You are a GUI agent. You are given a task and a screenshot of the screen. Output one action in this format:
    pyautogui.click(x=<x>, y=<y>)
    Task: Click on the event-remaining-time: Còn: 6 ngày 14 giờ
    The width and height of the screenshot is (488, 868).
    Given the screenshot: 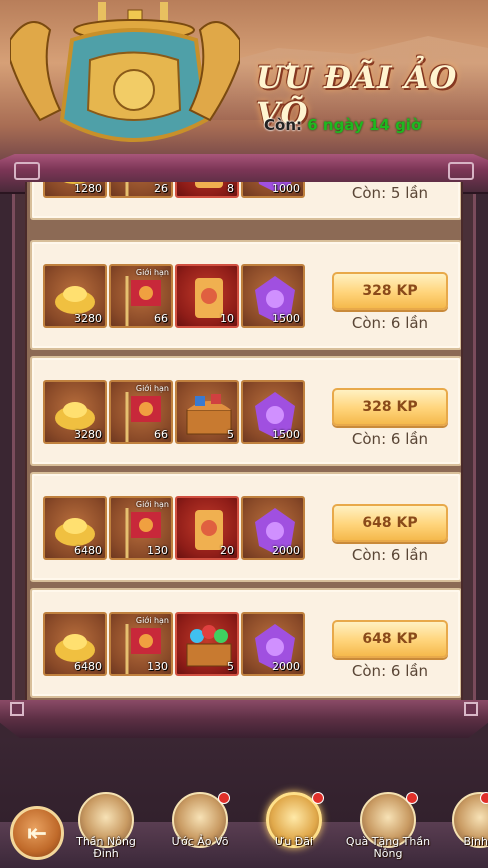 What is the action you would take?
    pyautogui.click(x=342, y=125)
    